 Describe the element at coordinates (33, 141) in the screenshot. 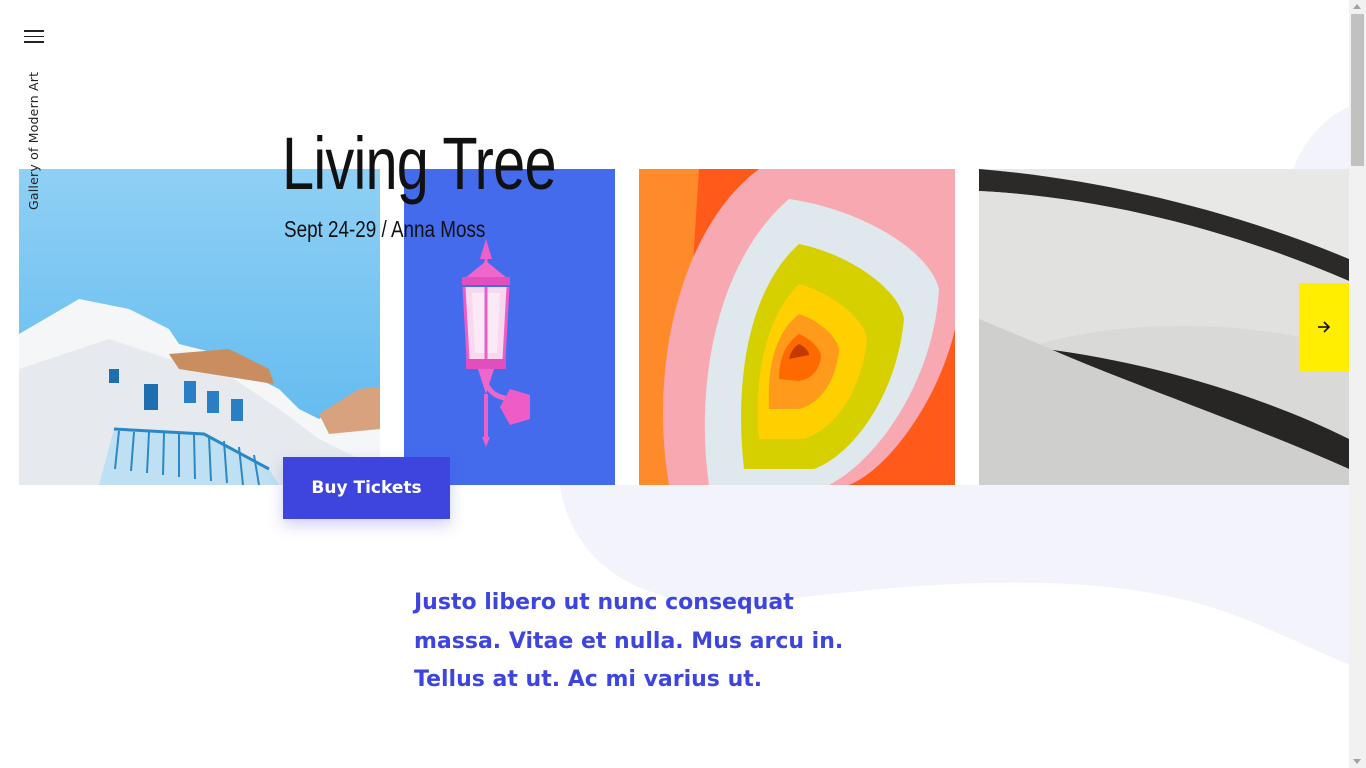

I see `brand-name: Gallery of Modern Art` at that location.